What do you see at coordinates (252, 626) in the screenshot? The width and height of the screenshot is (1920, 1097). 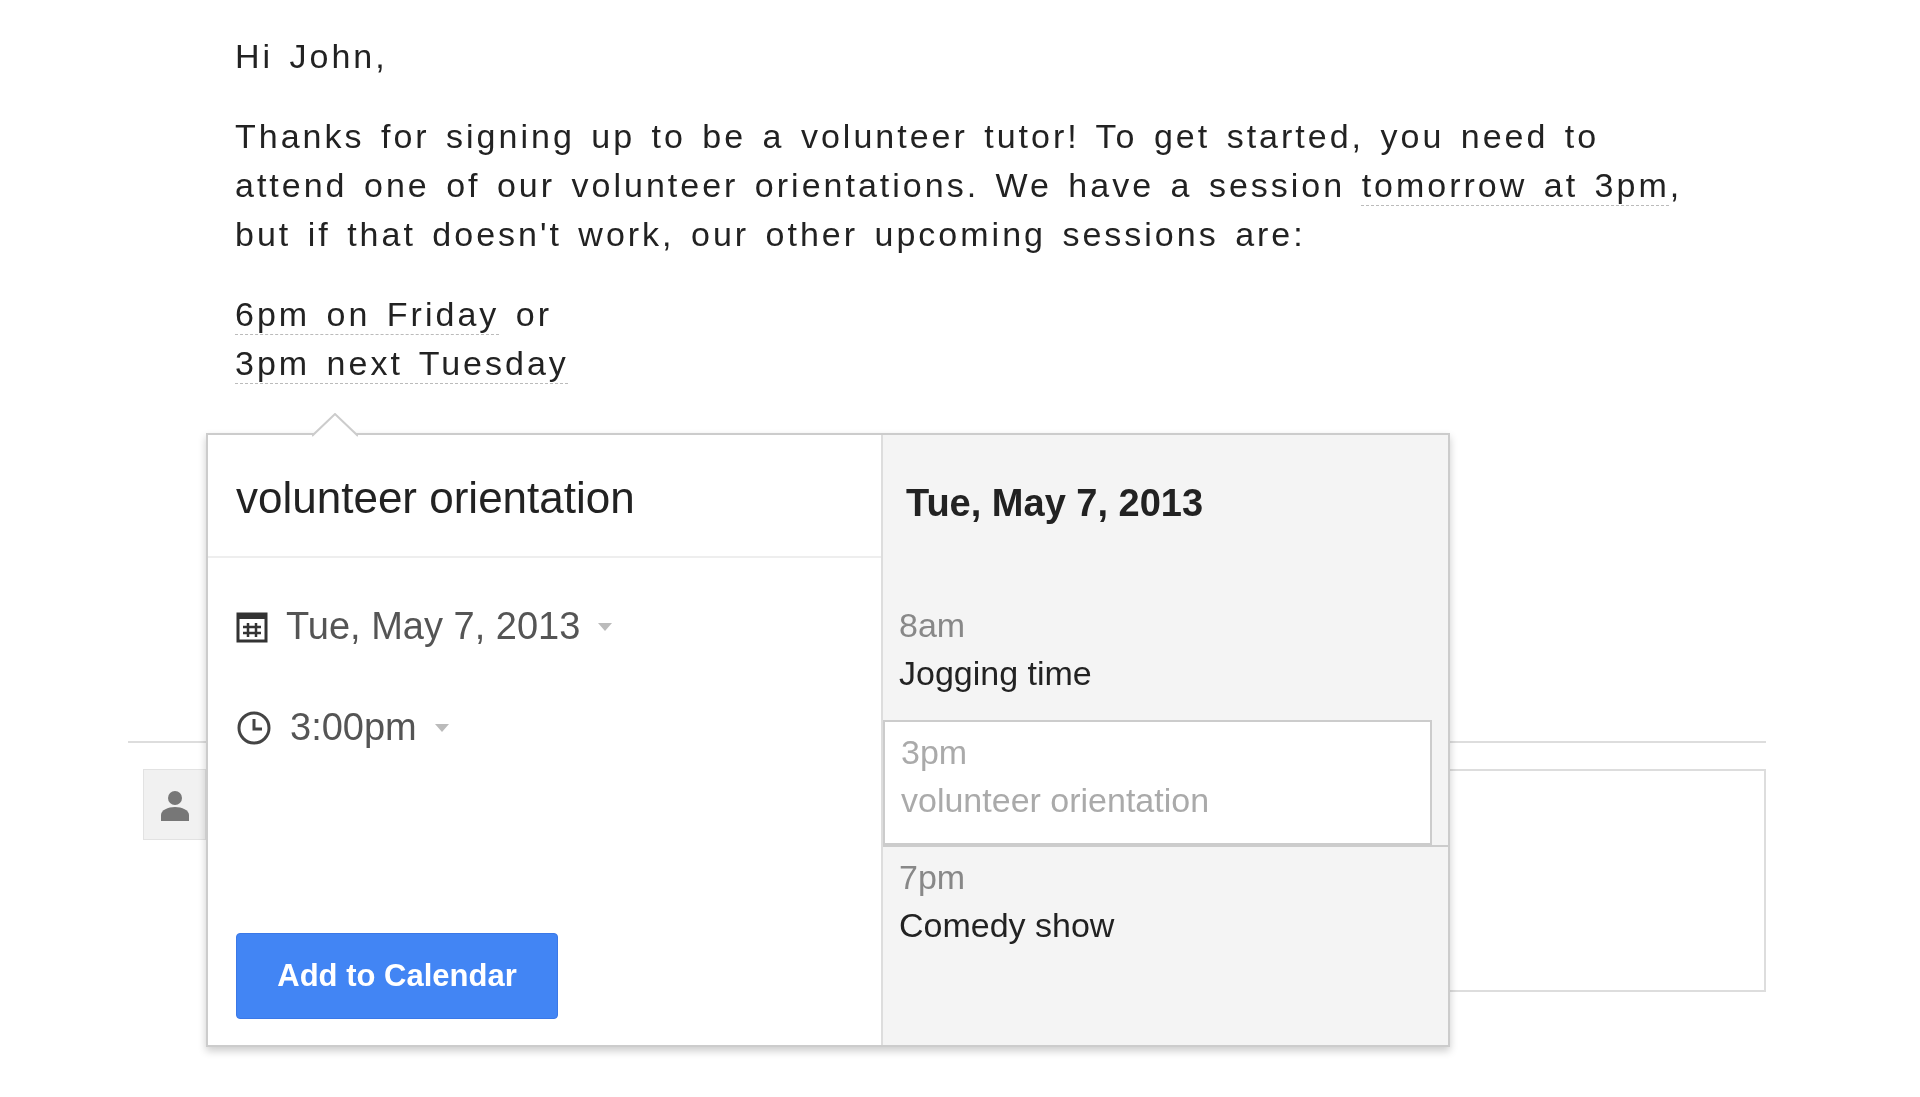 I see `calendar-icon` at bounding box center [252, 626].